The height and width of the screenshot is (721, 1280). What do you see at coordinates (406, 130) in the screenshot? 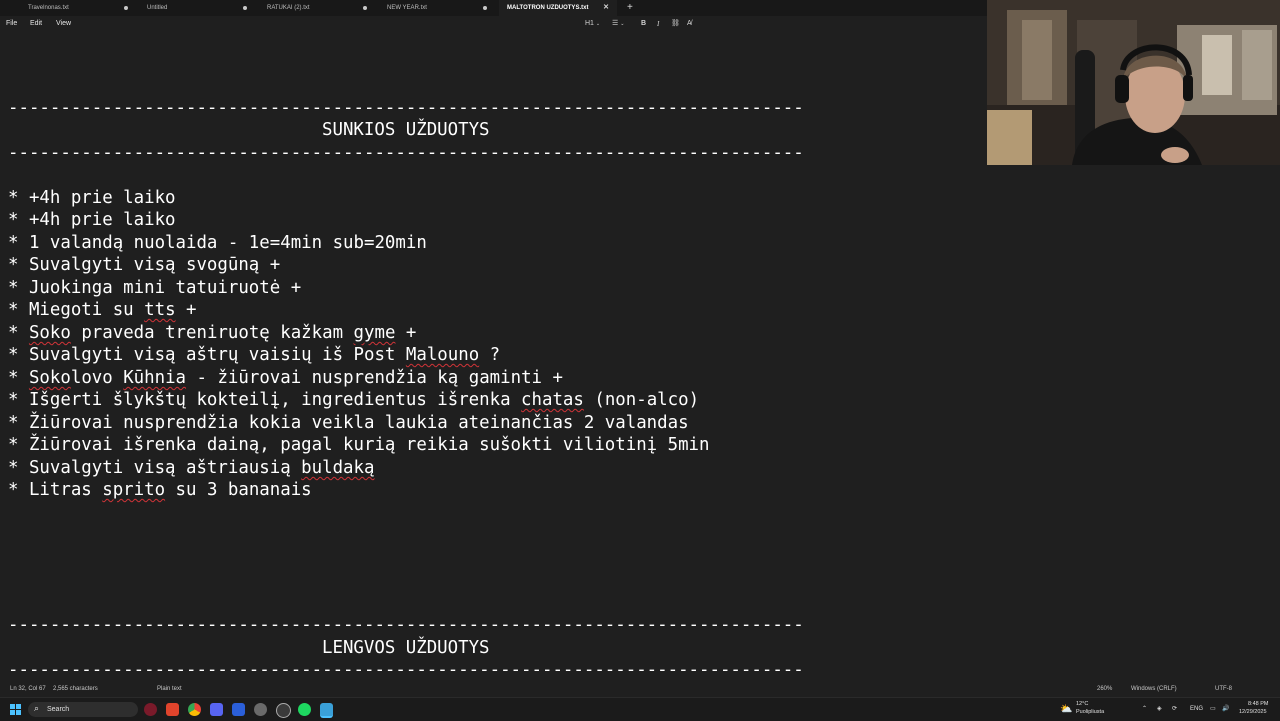
I see `section-heading-hard: SUNKIOS UŽDUOTYS` at bounding box center [406, 130].